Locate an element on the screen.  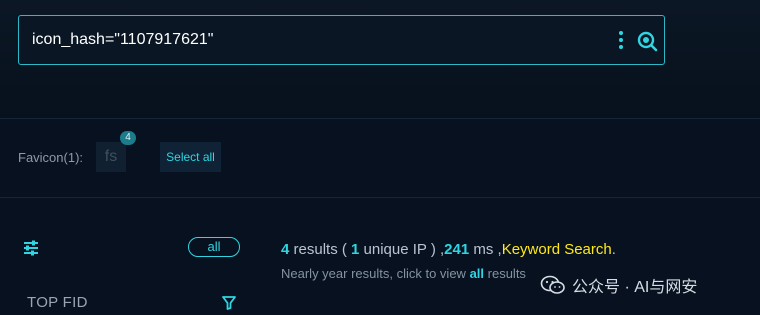
result-count-label: results ( is located at coordinates (320, 249).